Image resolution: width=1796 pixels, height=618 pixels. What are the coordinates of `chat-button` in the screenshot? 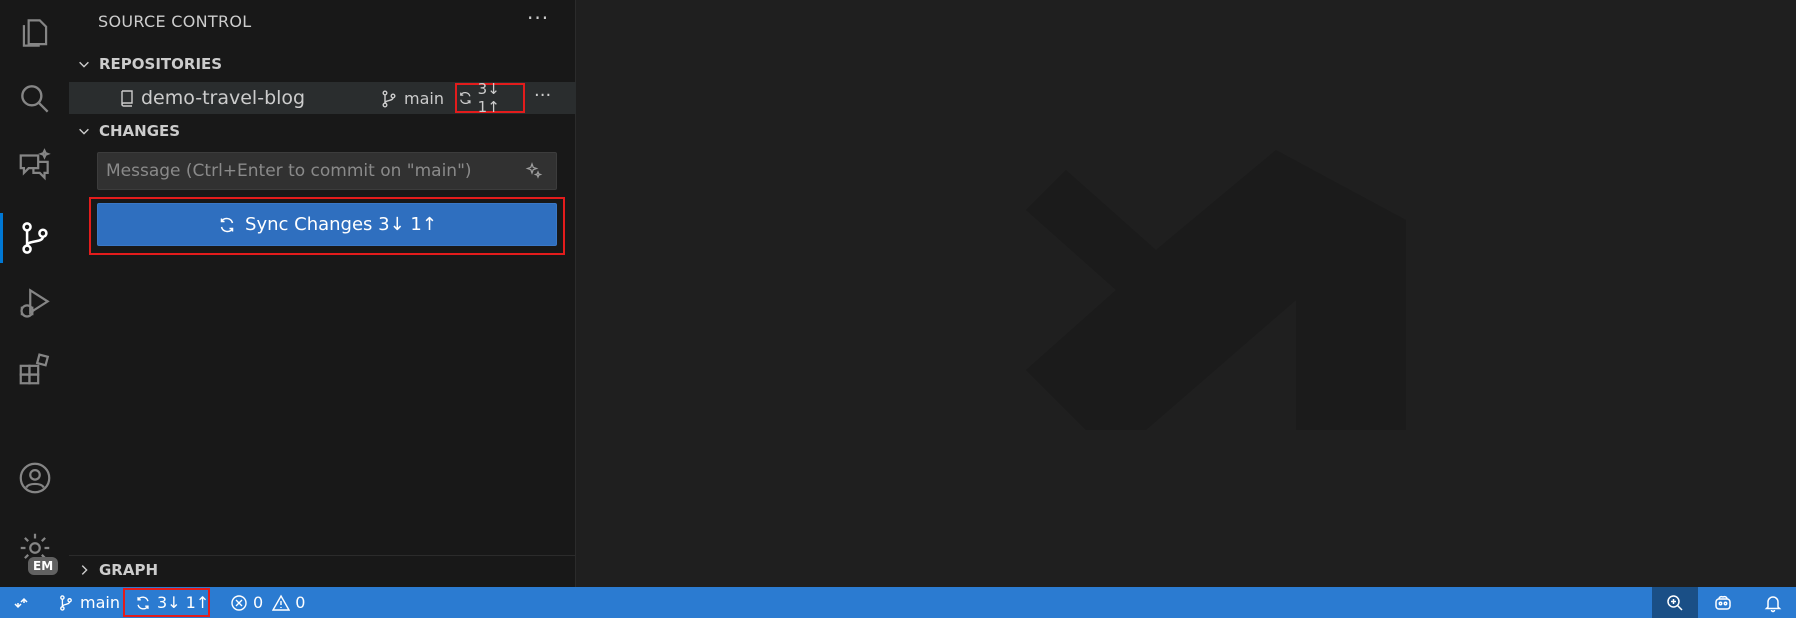 It's located at (34, 165).